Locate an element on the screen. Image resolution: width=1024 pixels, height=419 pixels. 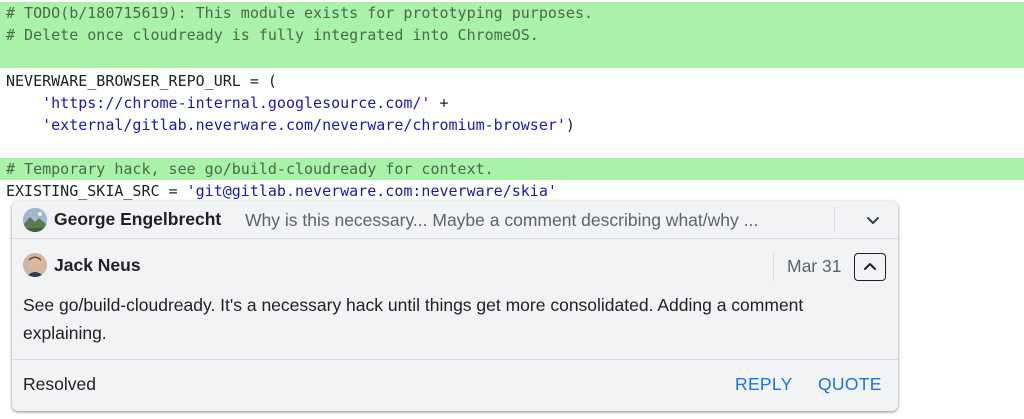
code-text: + is located at coordinates (439, 103).